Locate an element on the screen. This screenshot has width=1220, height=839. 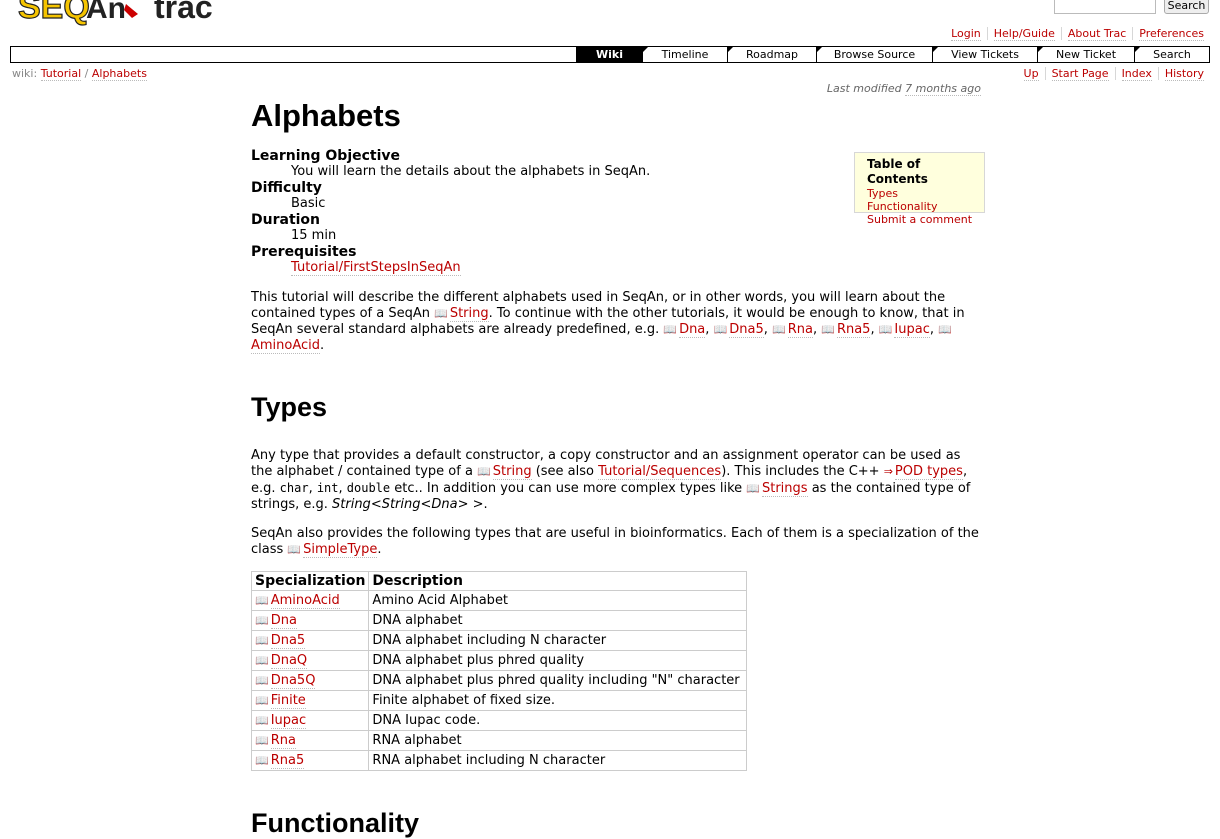
help-guide-link: Help/Guide is located at coordinates (1024, 34).